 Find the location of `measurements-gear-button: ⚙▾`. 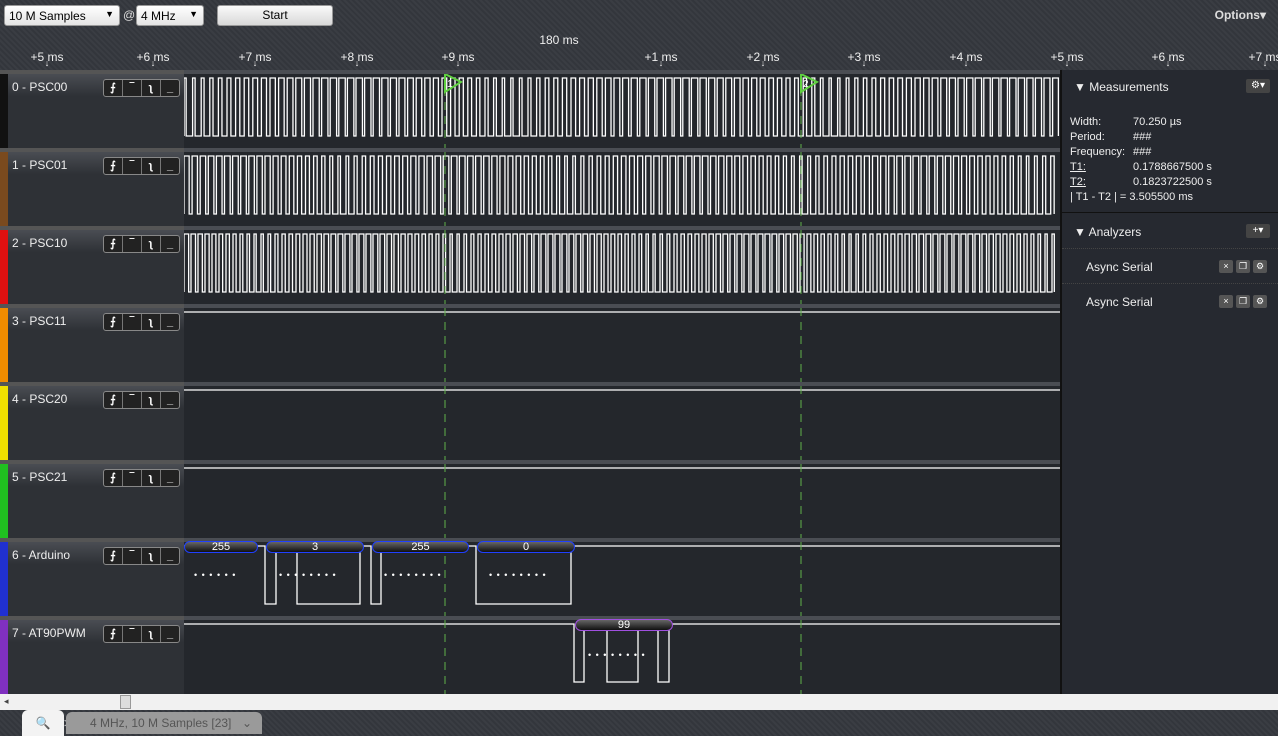

measurements-gear-button: ⚙▾ is located at coordinates (1258, 86).